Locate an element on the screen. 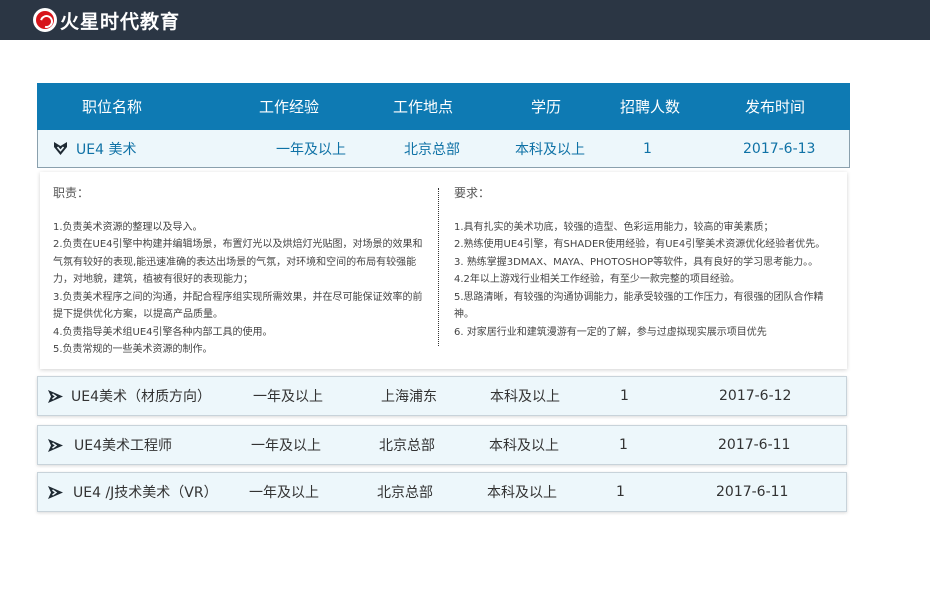 The image size is (930, 608). job-title: UE4 /J技术美术（VR） is located at coordinates (145, 493).